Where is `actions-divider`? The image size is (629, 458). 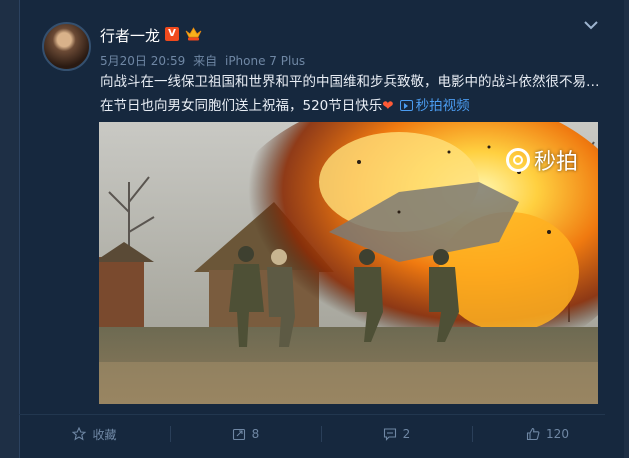
actions-divider is located at coordinates (312, 414).